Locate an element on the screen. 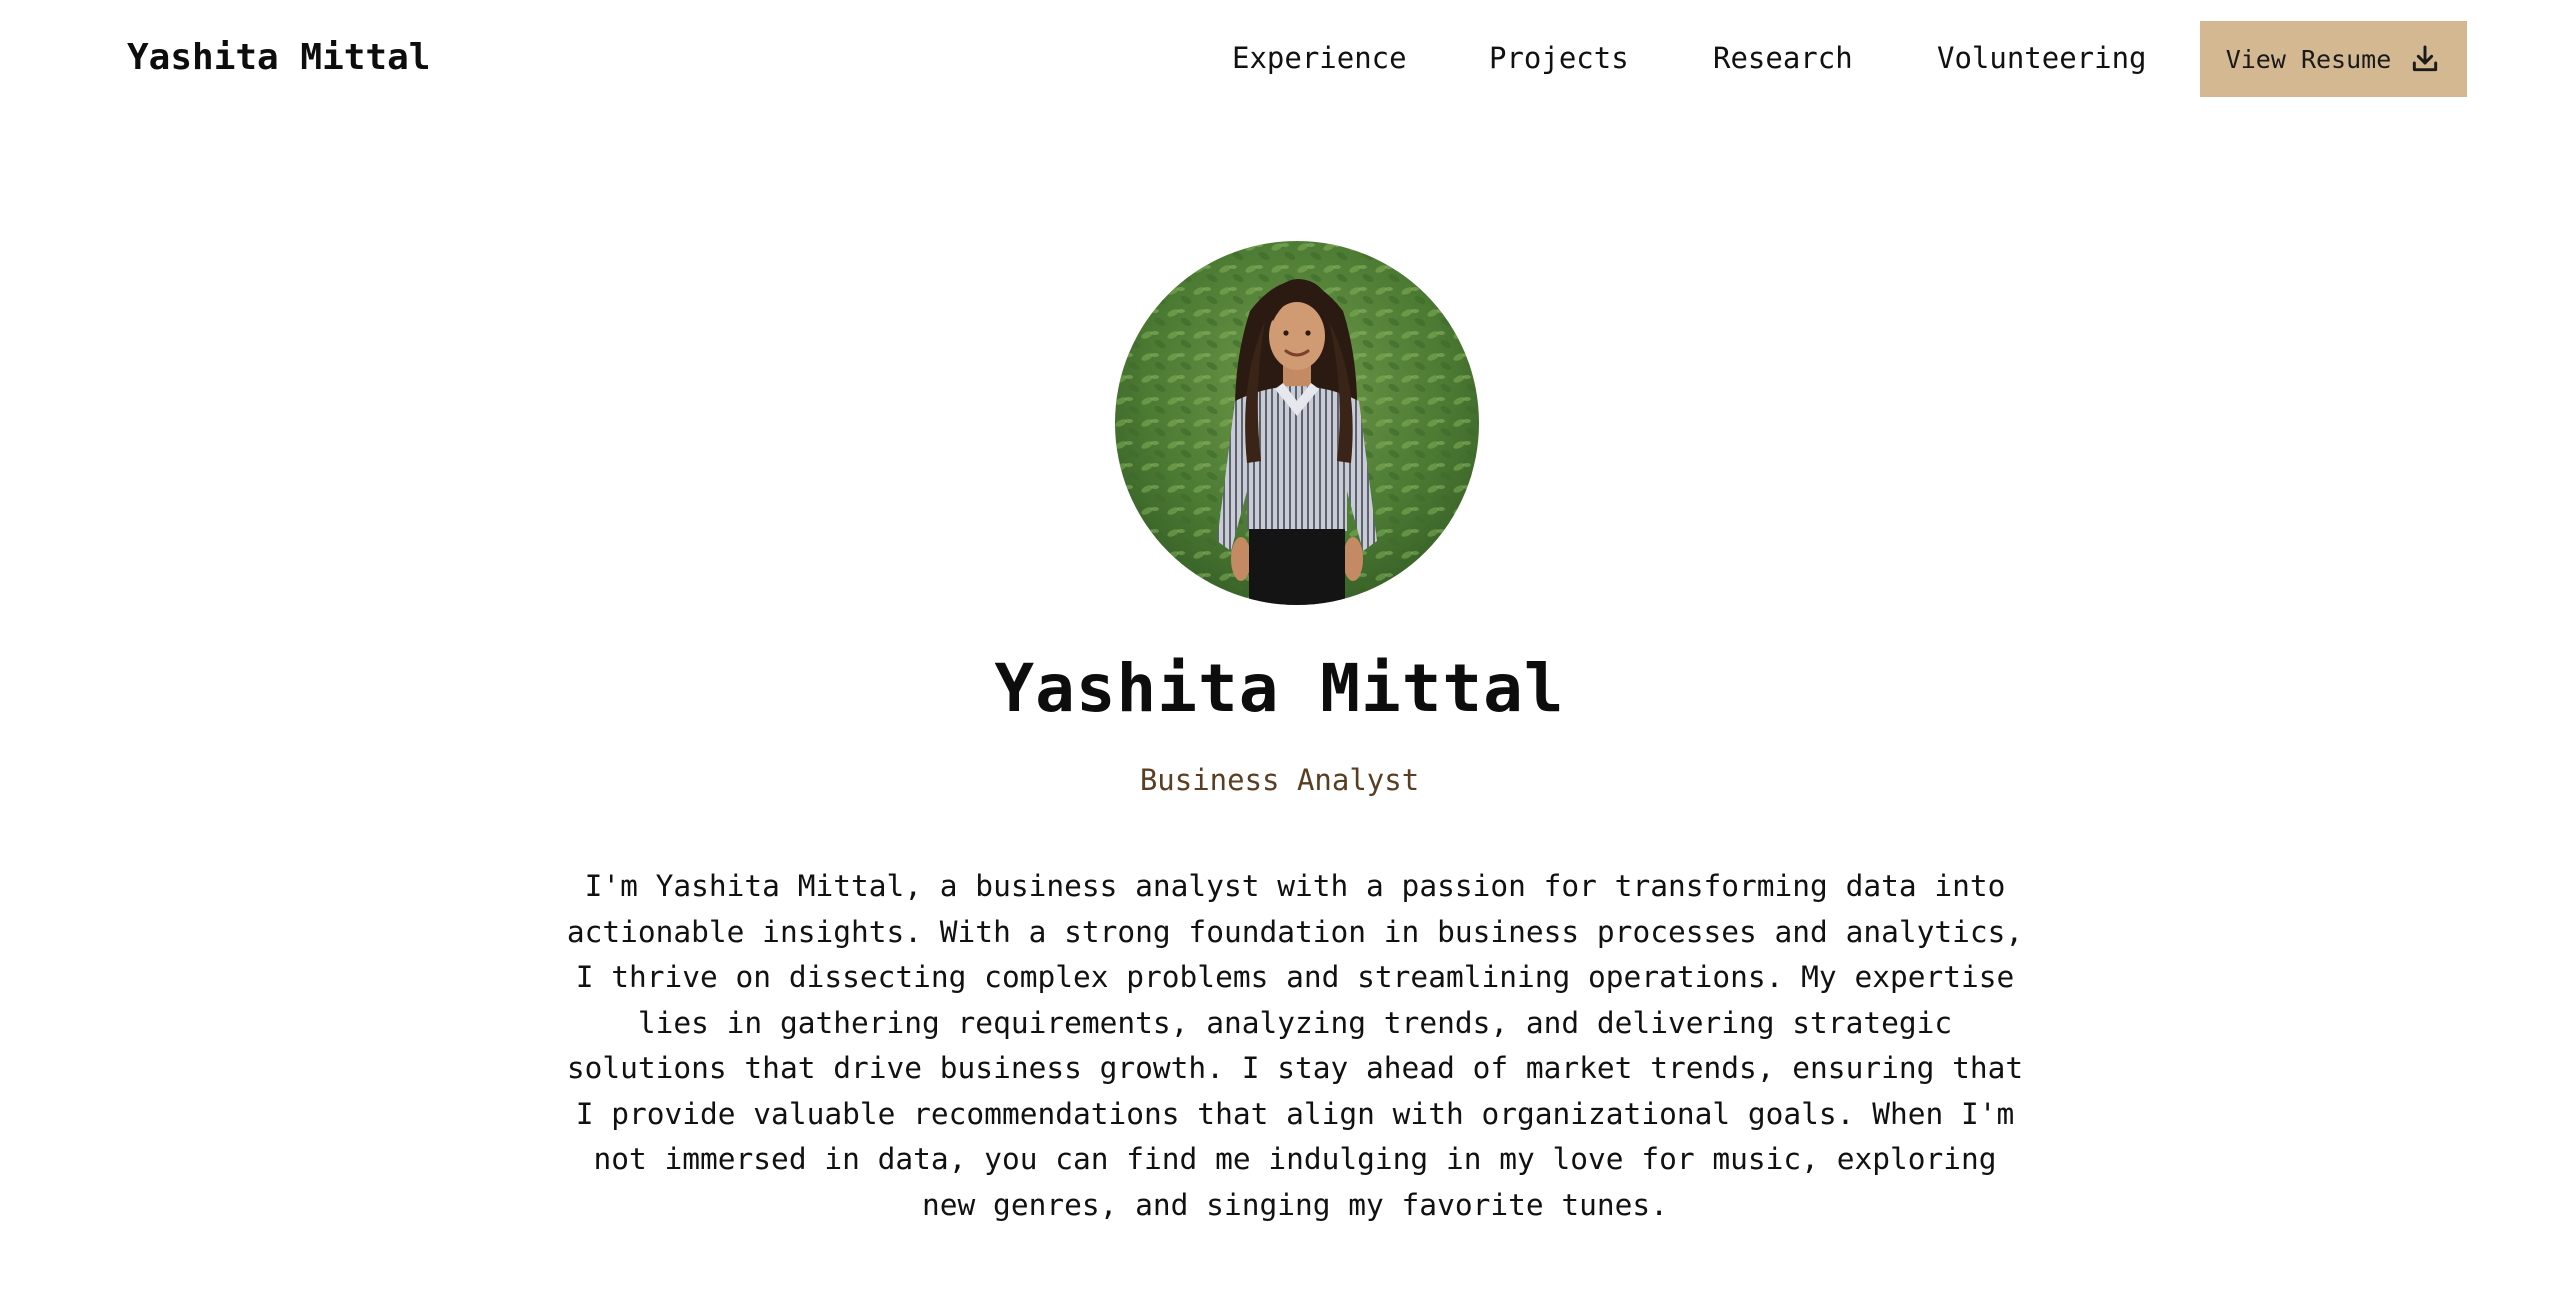 Image resolution: width=2559 pixels, height=1315 pixels. profile-photo is located at coordinates (1297, 423).